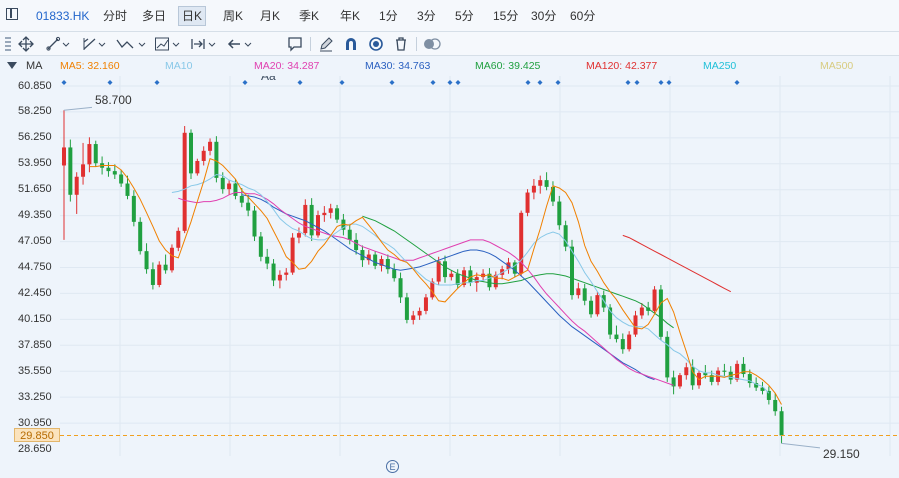 This screenshot has height=478, width=899. Describe the element at coordinates (26, 44) in the screenshot. I see `crosshair-icon` at that location.